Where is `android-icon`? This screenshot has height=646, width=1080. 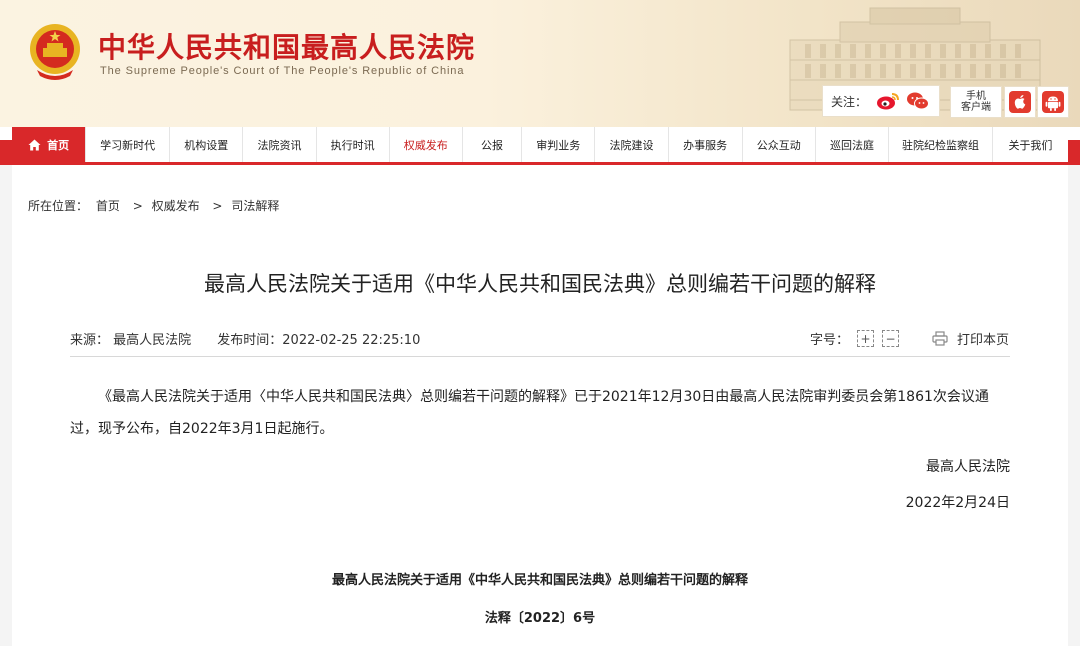
android-icon is located at coordinates (1053, 102).